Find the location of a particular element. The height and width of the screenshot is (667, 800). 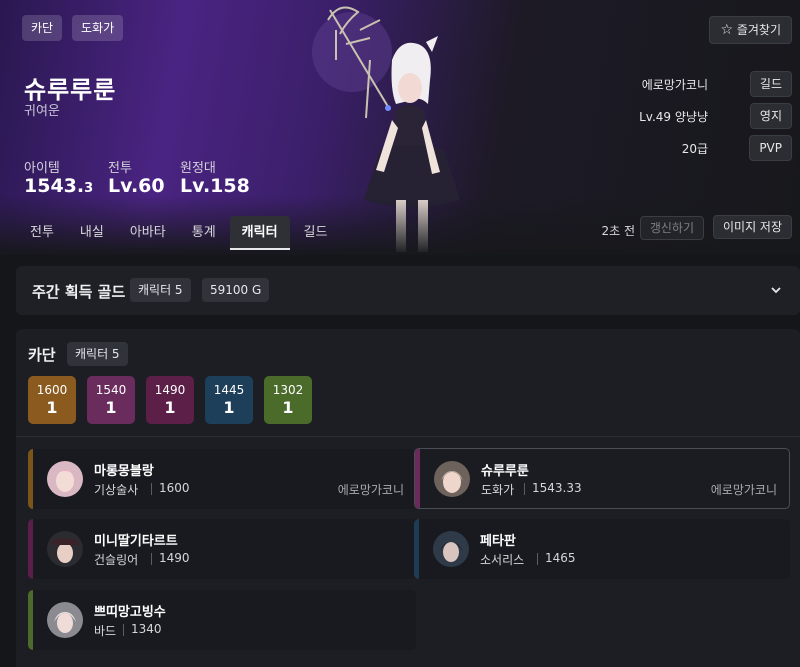

level-bucket-level: 1445 is located at coordinates (229, 390).